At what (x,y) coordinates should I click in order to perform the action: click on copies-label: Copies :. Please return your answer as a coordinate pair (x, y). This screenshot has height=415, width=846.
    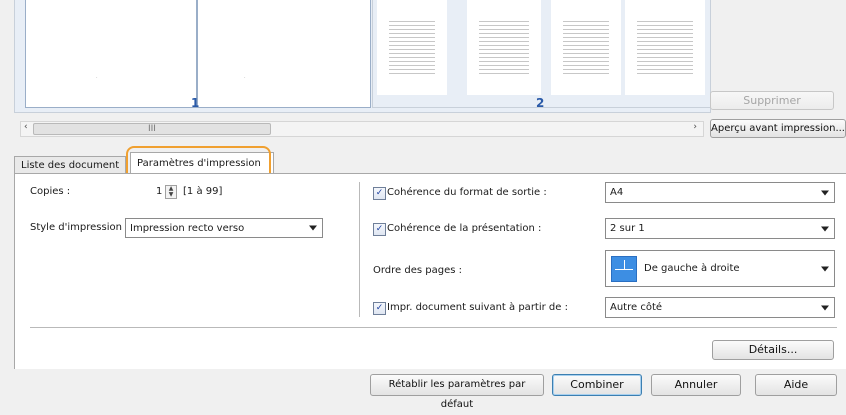
    Looking at the image, I should click on (50, 191).